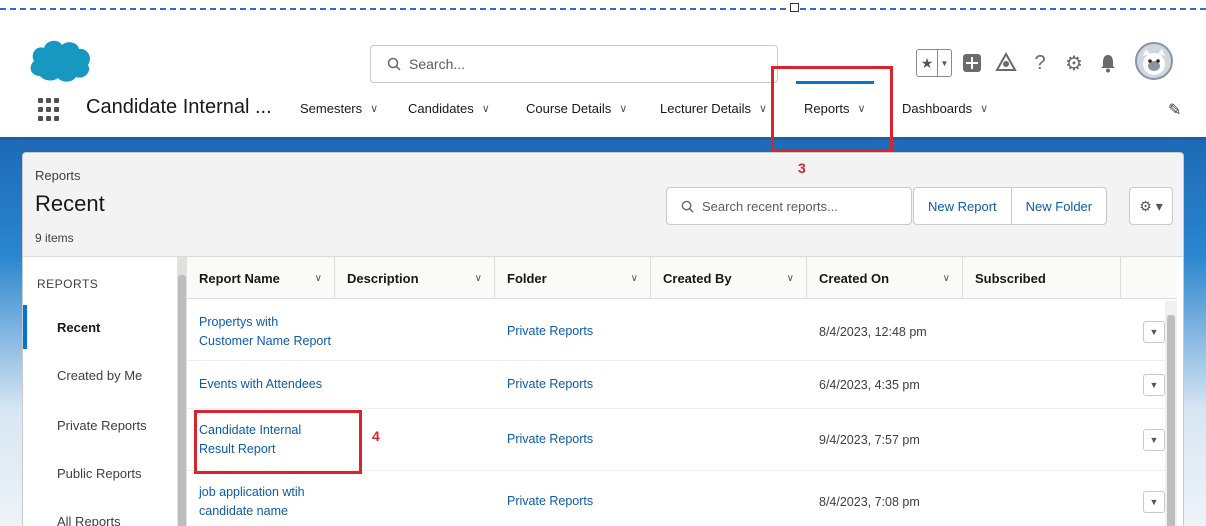  What do you see at coordinates (415, 278) in the screenshot?
I see `column-header-description: Description ∨` at bounding box center [415, 278].